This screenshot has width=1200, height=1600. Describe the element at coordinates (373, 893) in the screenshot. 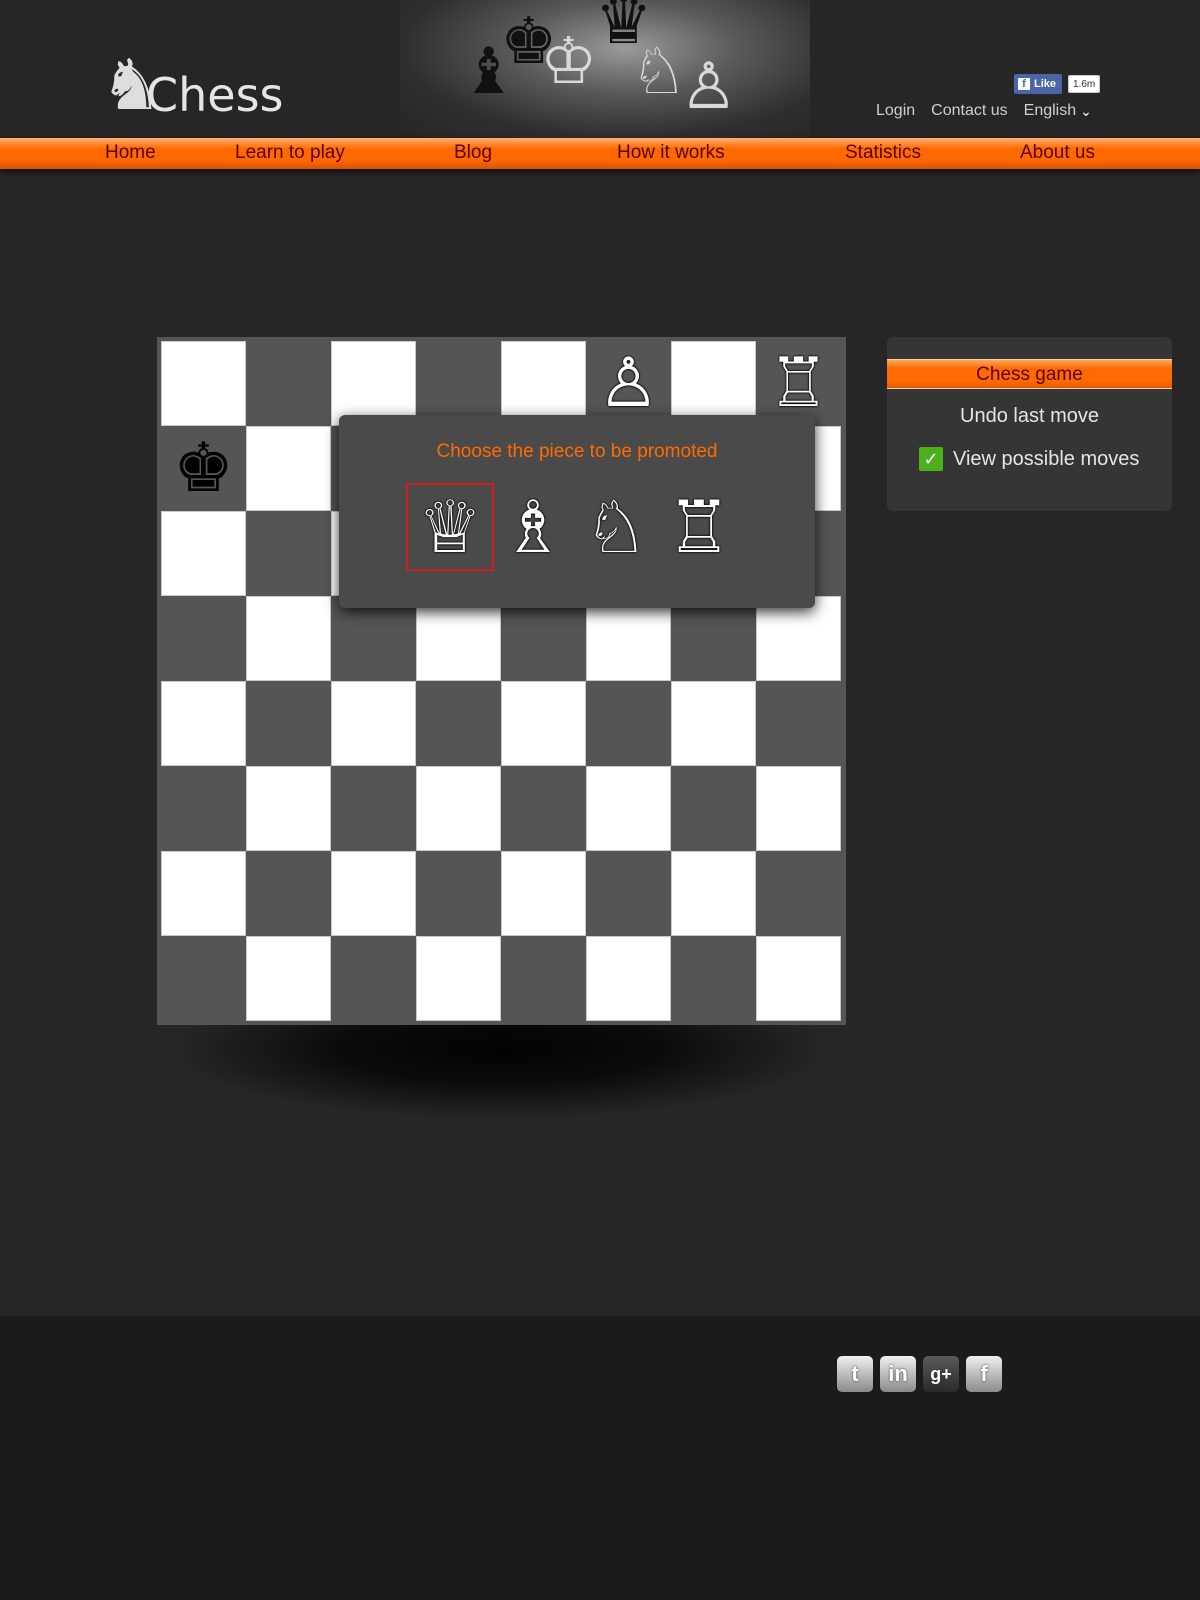

I see `square-c2` at that location.